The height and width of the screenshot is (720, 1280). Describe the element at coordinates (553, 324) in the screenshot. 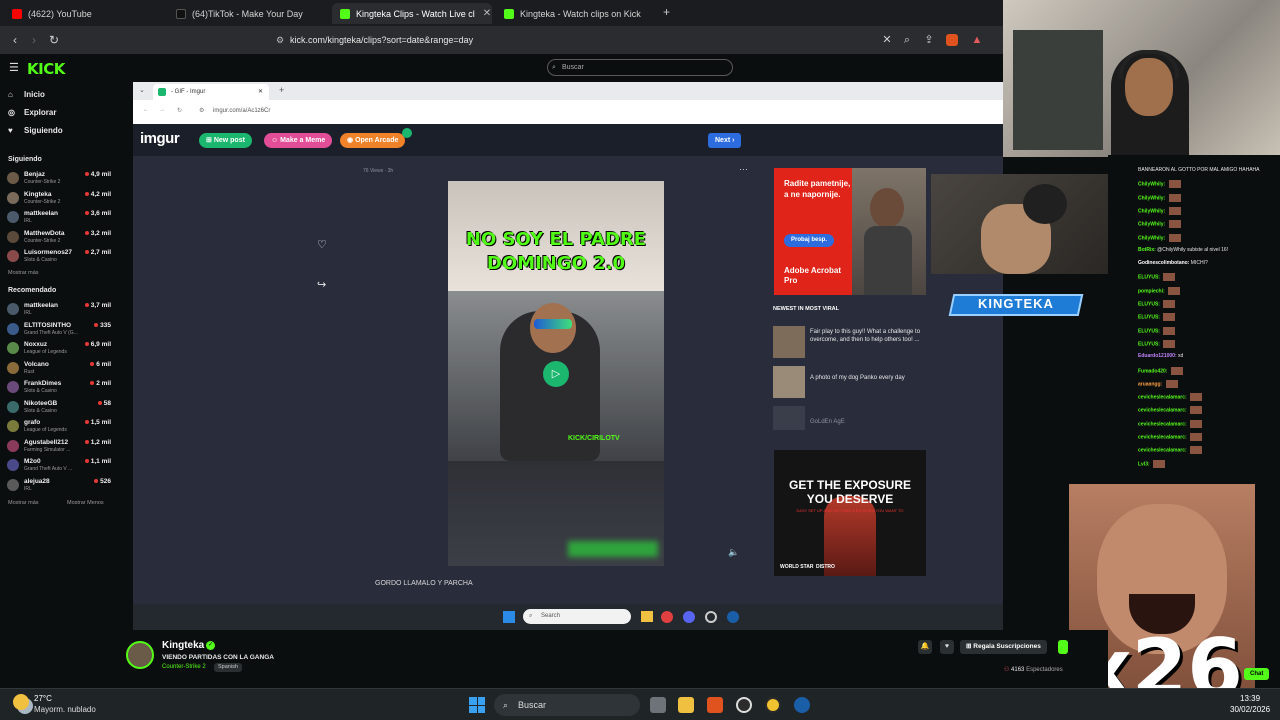

I see `video-sunglasses` at that location.